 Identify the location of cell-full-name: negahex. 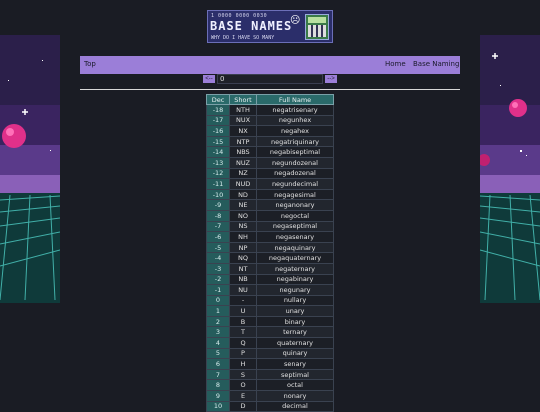
(295, 131).